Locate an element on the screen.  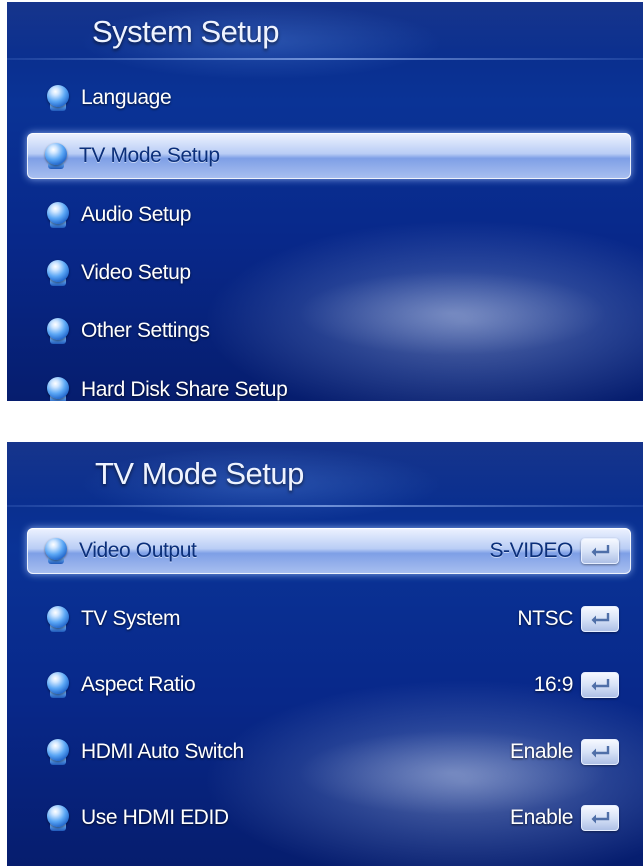
menu-item-label: Hard Disk Share Setup is located at coordinates (184, 389).